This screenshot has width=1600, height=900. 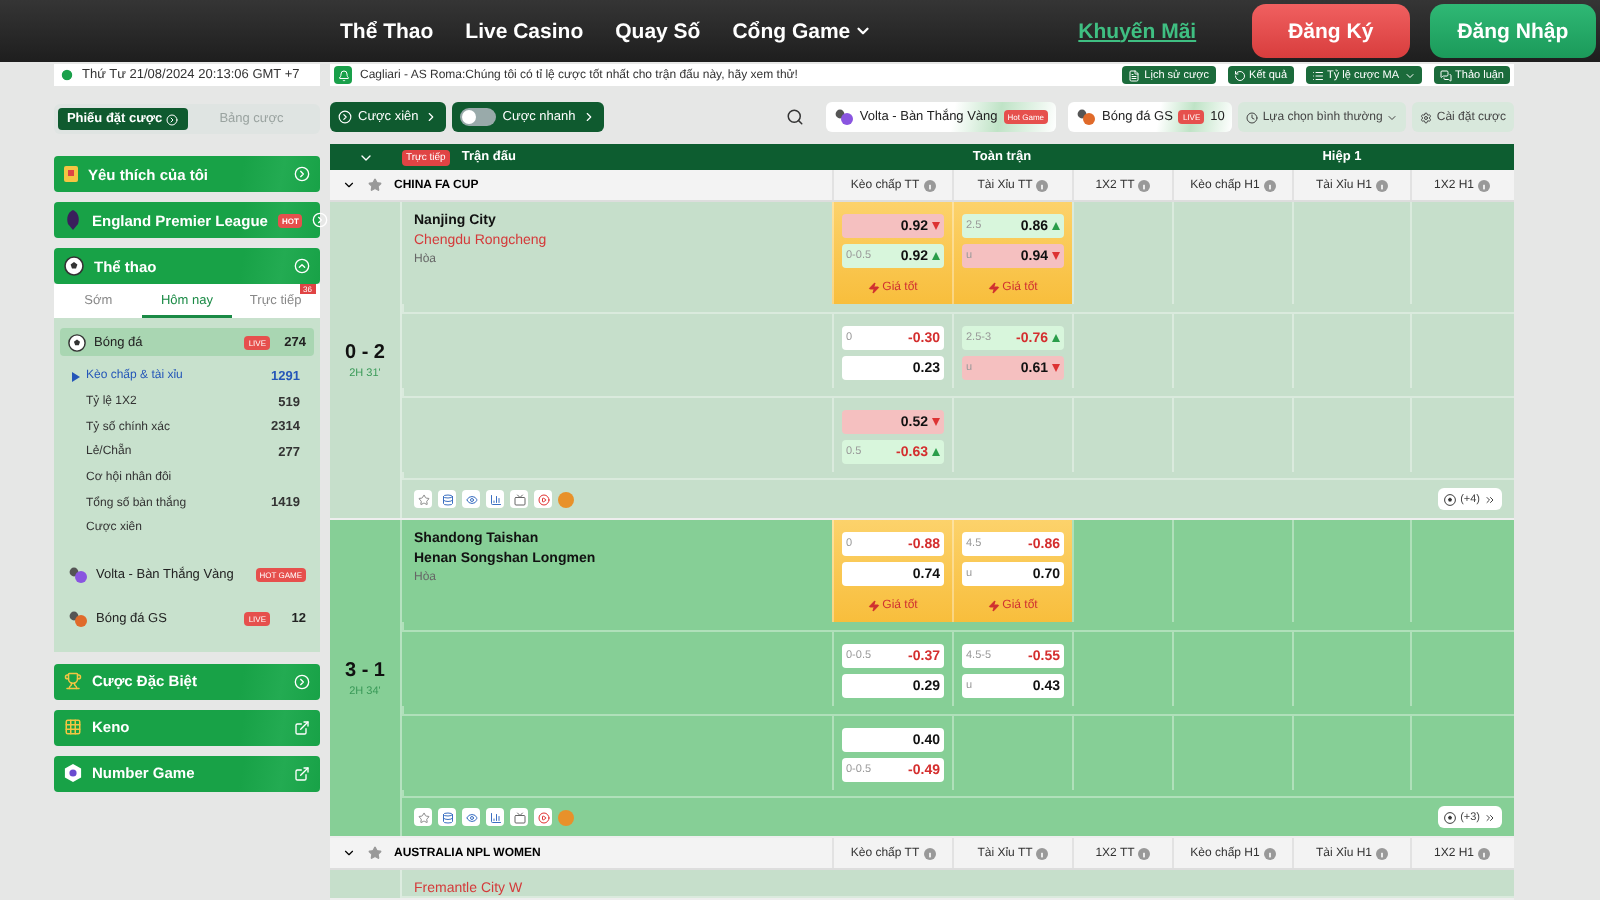 What do you see at coordinates (1252, 117) in the screenshot?
I see `clock-icon` at bounding box center [1252, 117].